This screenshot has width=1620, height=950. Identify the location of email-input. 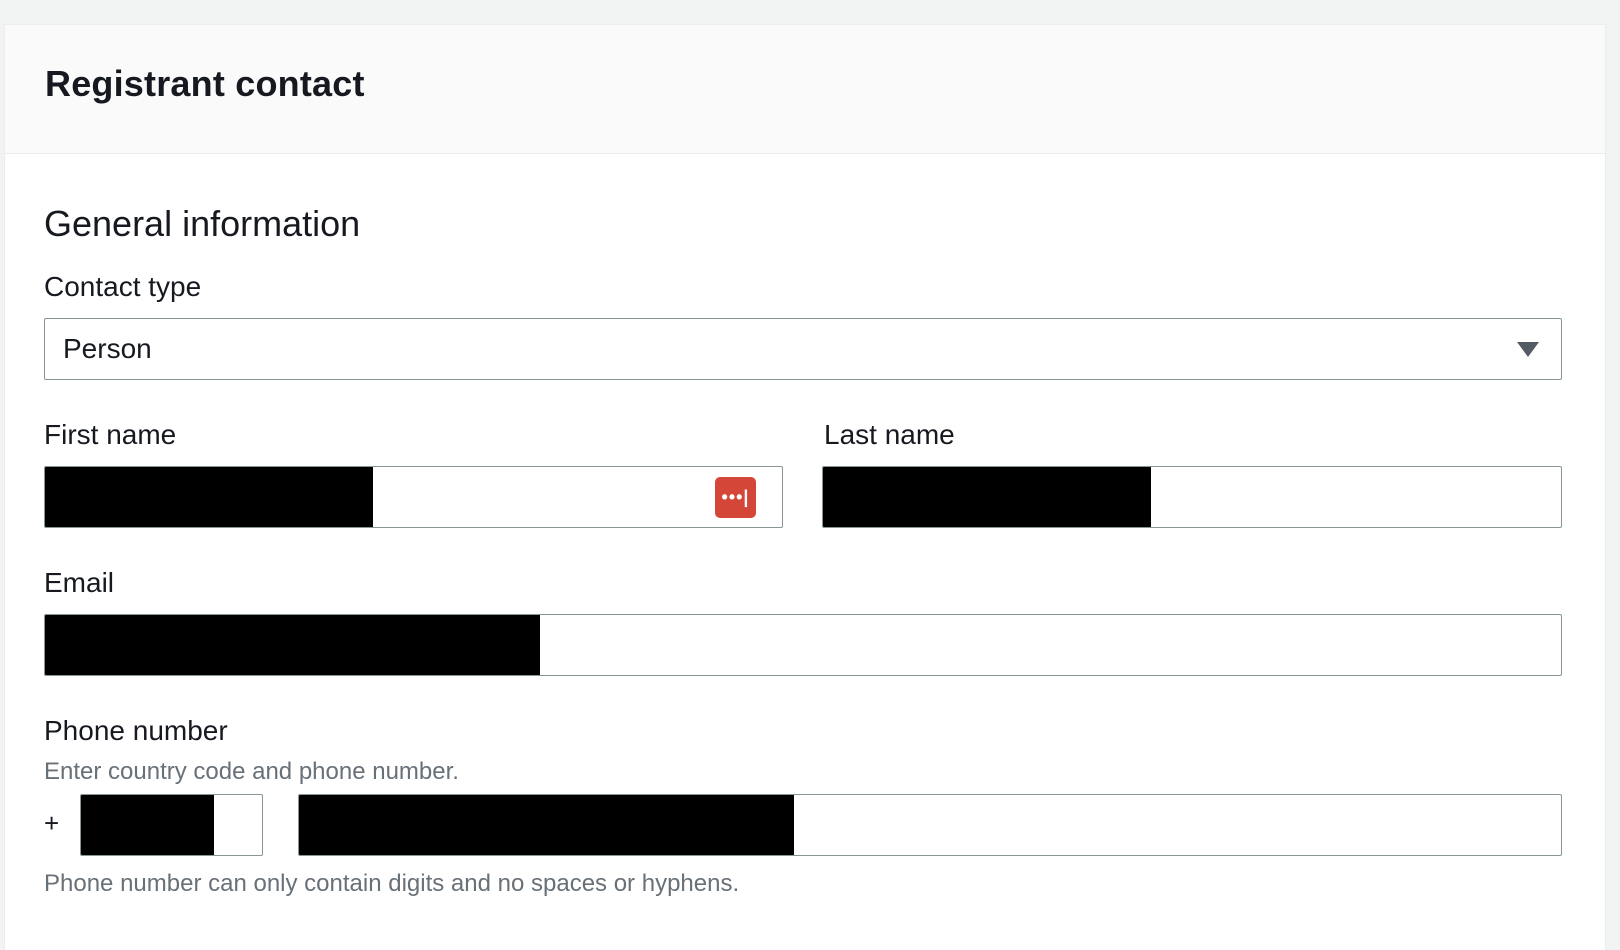
(803, 645).